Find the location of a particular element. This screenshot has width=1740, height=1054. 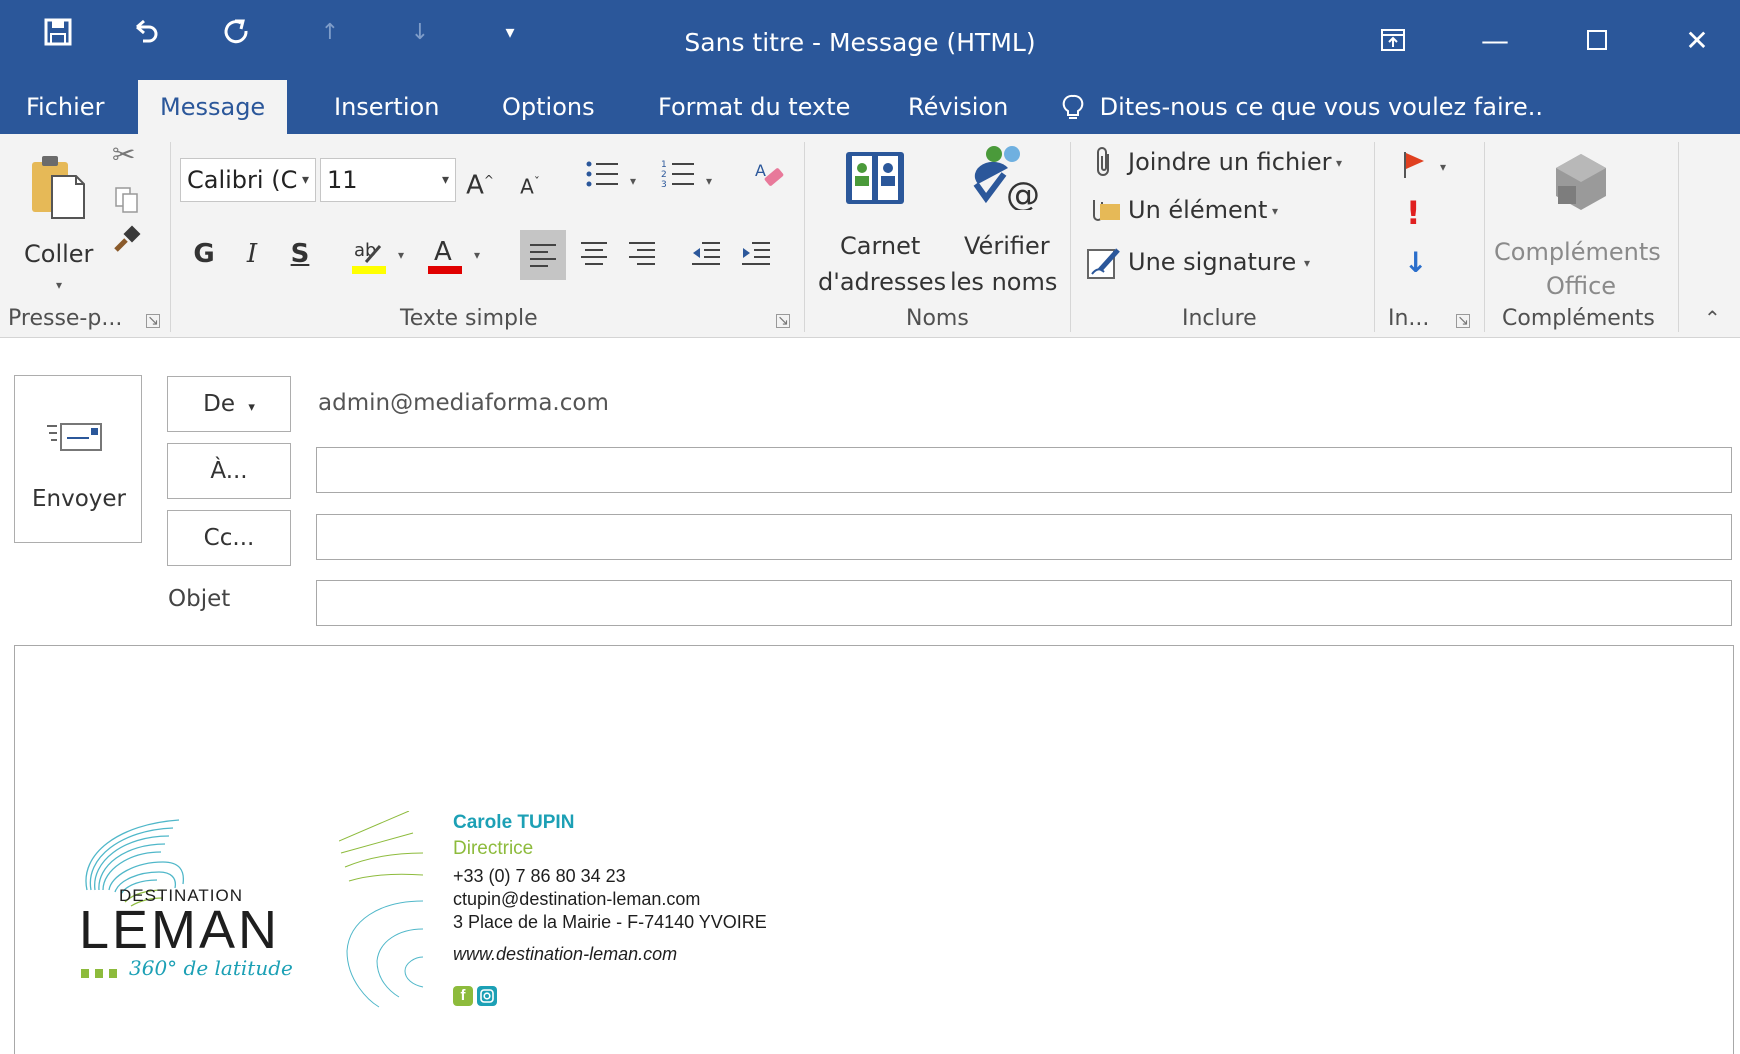

highlight-dropdown-icon: ▾ is located at coordinates (401, 255).